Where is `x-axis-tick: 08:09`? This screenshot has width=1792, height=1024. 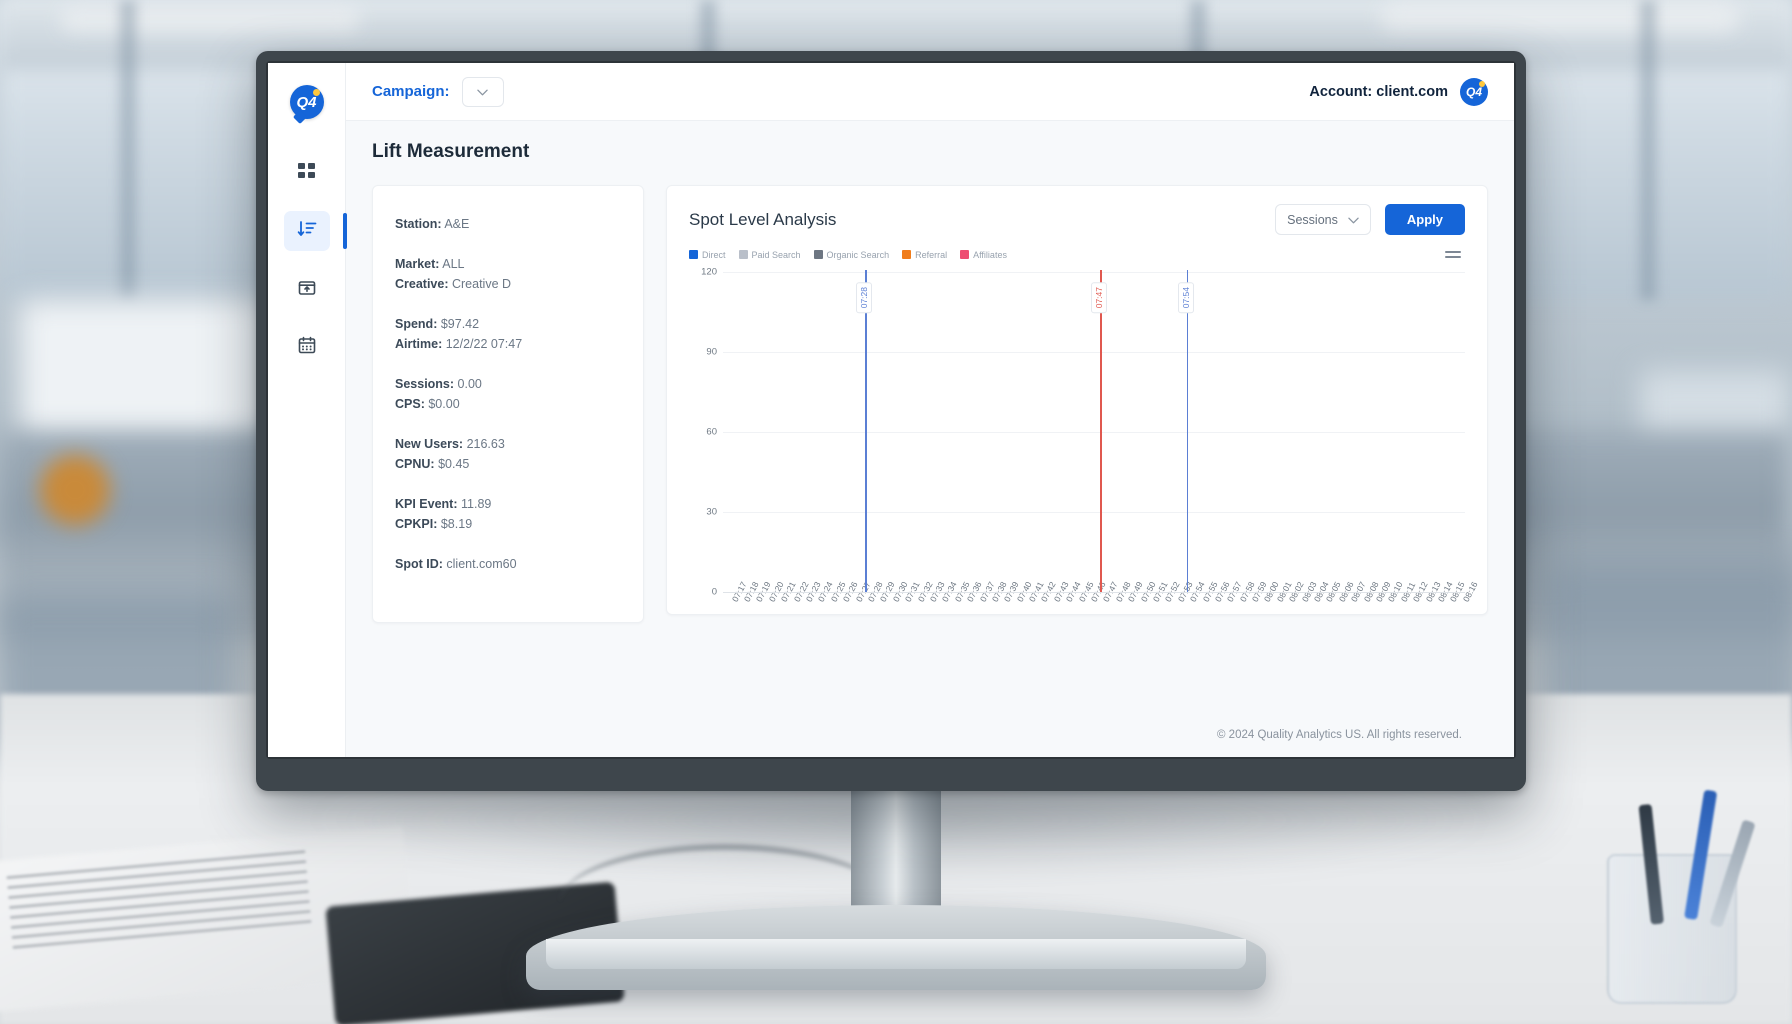
x-axis-tick: 08:09 is located at coordinates (1380, 613).